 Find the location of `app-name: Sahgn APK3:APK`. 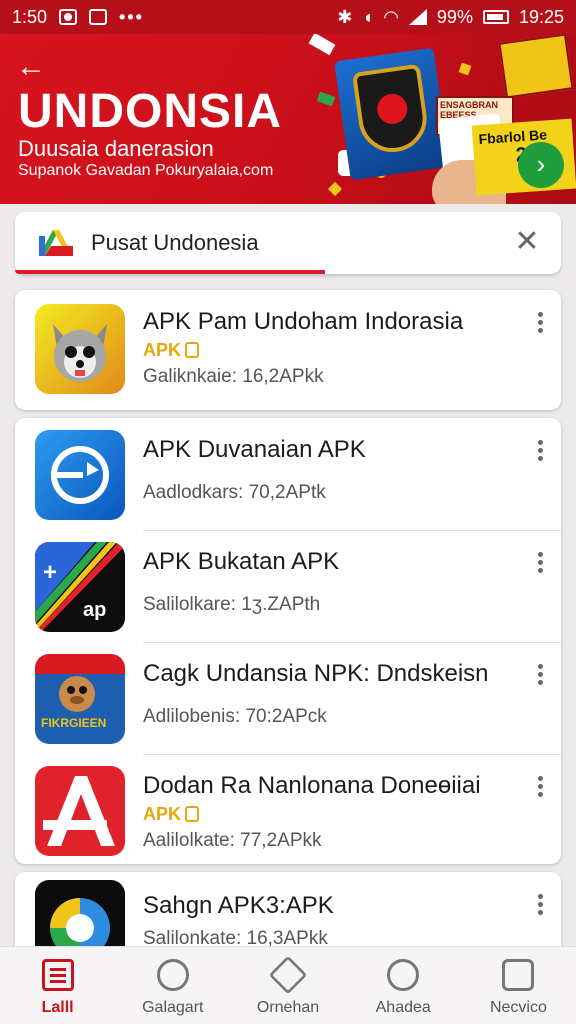

app-name: Sahgn APK3:APK is located at coordinates (238, 905).